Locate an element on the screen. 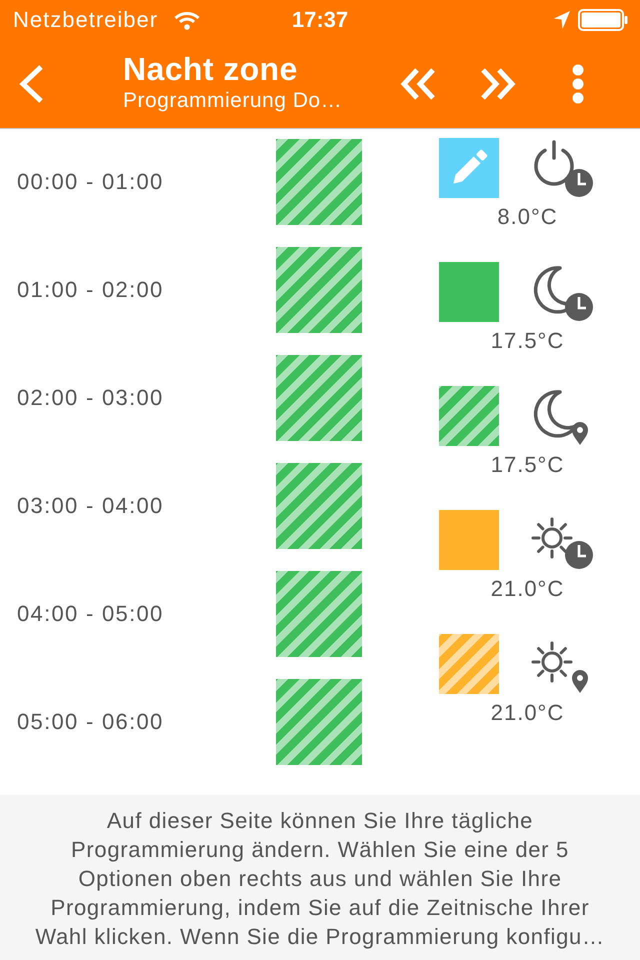  time-range: 03:00 - 04:00 is located at coordinates (91, 506).